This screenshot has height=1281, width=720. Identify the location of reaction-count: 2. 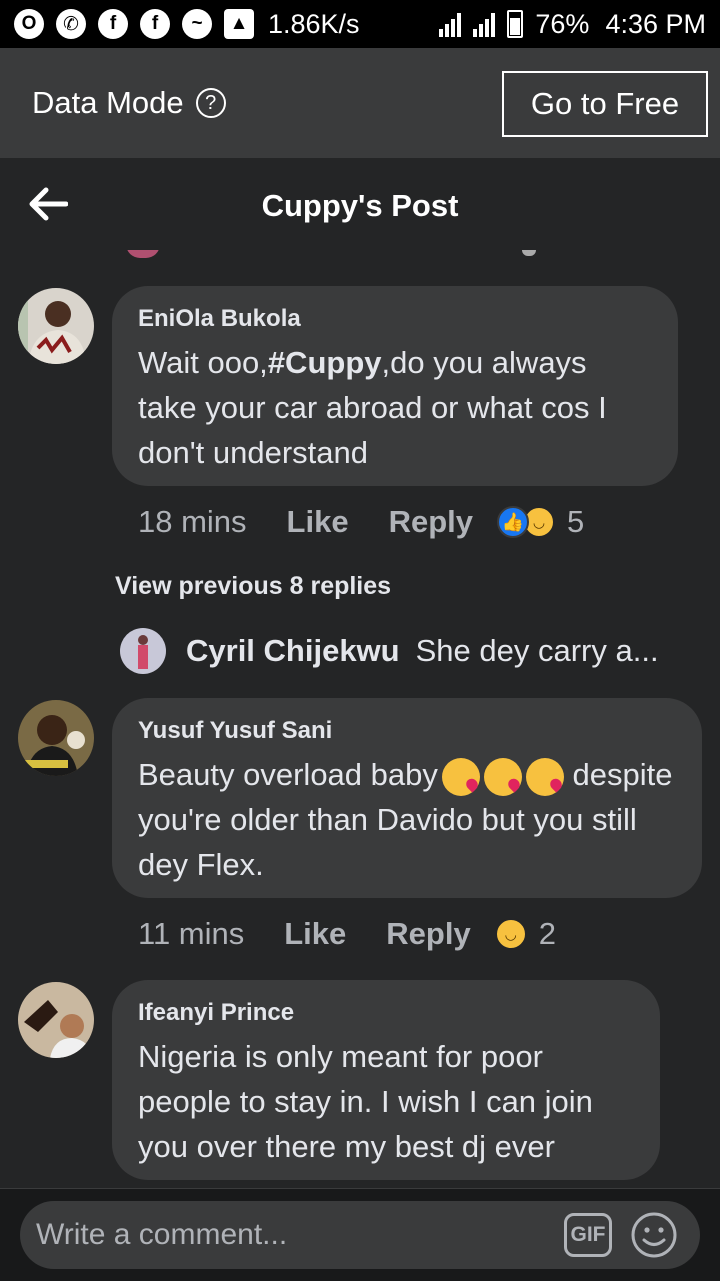
(547, 933).